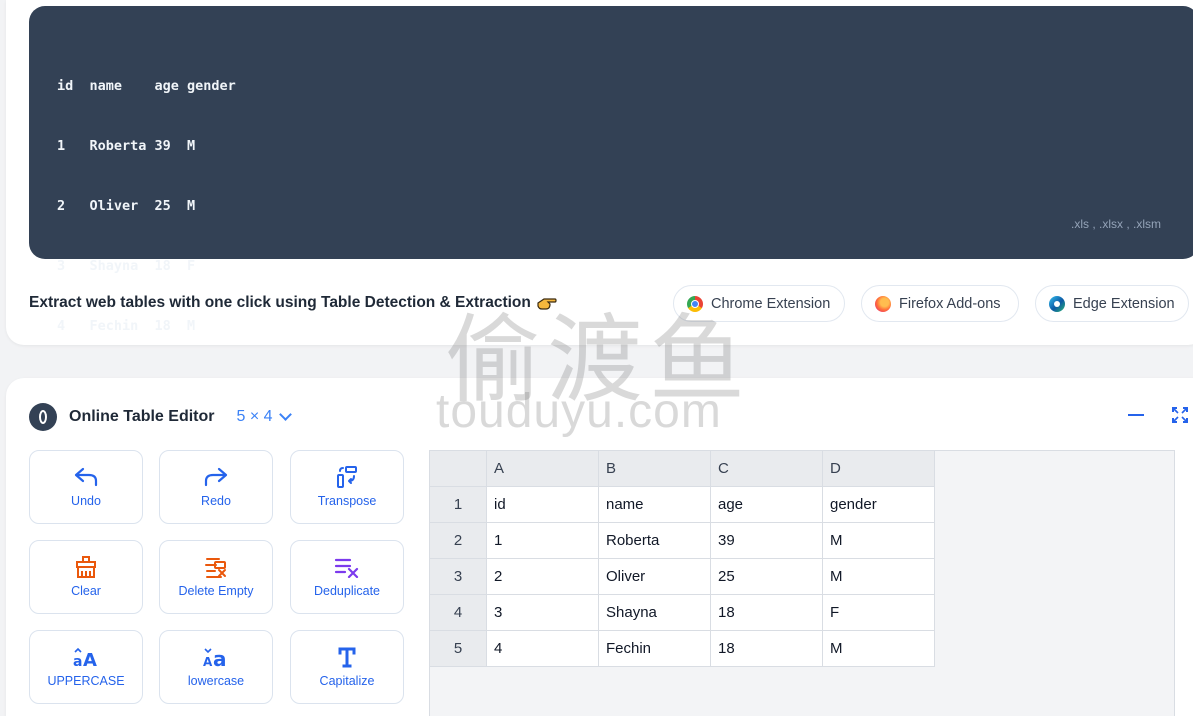 This screenshot has width=1193, height=716. What do you see at coordinates (142, 416) in the screenshot?
I see `editor-title: Online Table Editor` at bounding box center [142, 416].